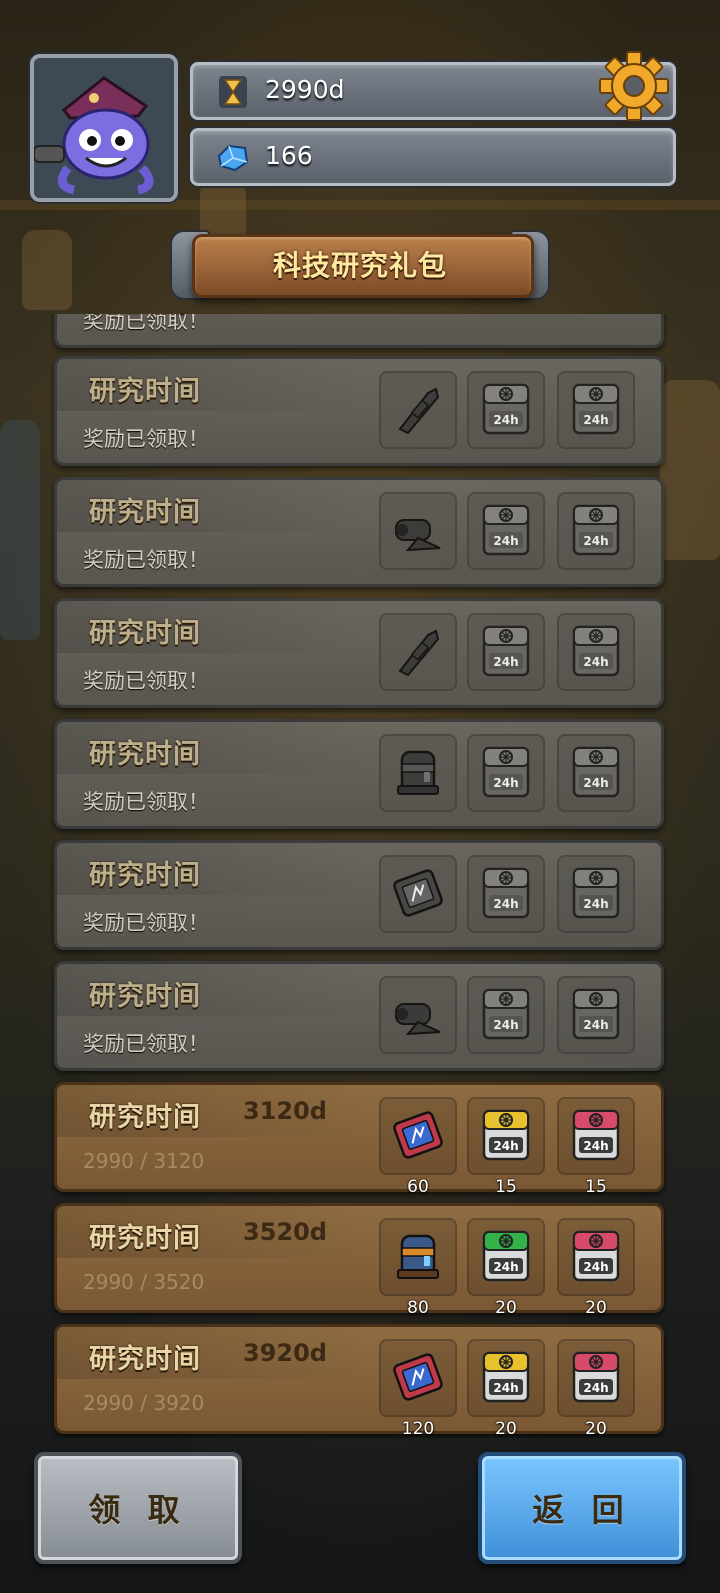 The image size is (720, 1593). I want to click on reward-count: 60, so click(418, 1187).